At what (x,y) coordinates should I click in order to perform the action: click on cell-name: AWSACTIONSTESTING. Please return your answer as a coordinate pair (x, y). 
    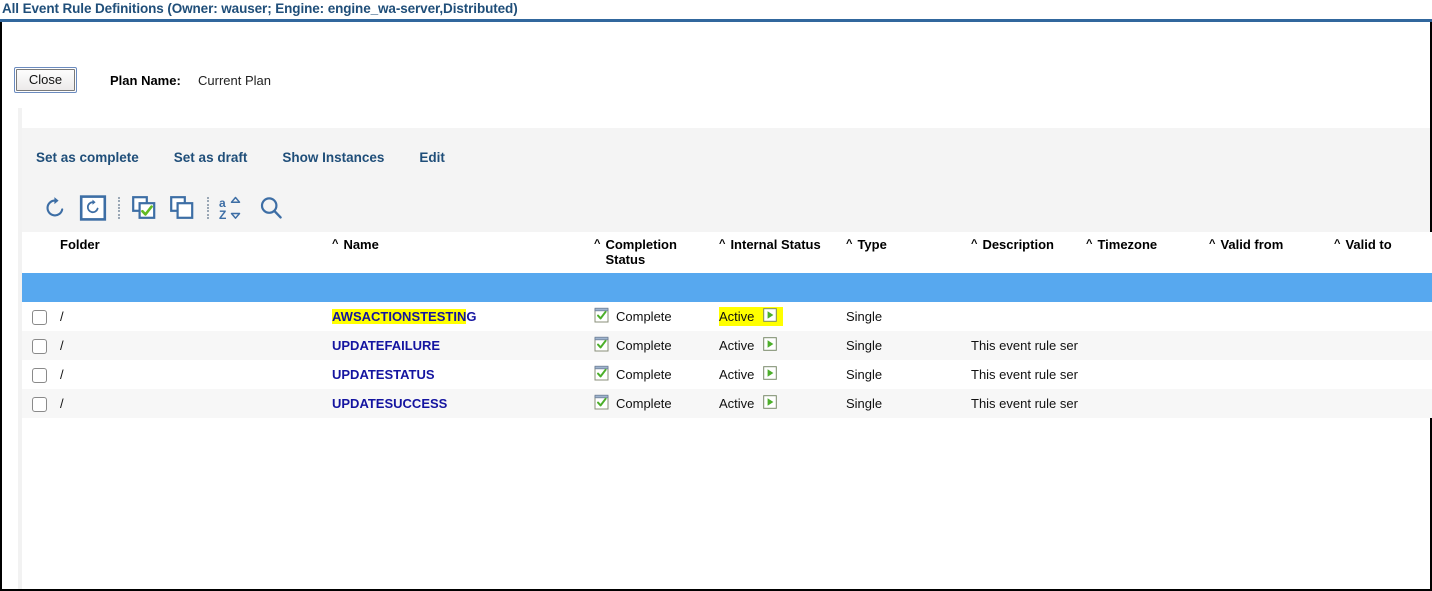
    Looking at the image, I should click on (463, 316).